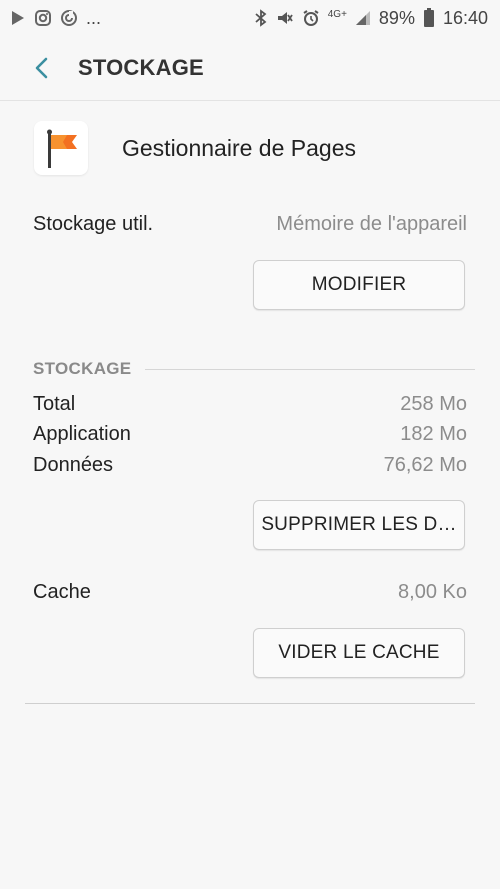 This screenshot has height=889, width=500. Describe the element at coordinates (141, 67) in the screenshot. I see `page-title: STOCKAGE` at that location.